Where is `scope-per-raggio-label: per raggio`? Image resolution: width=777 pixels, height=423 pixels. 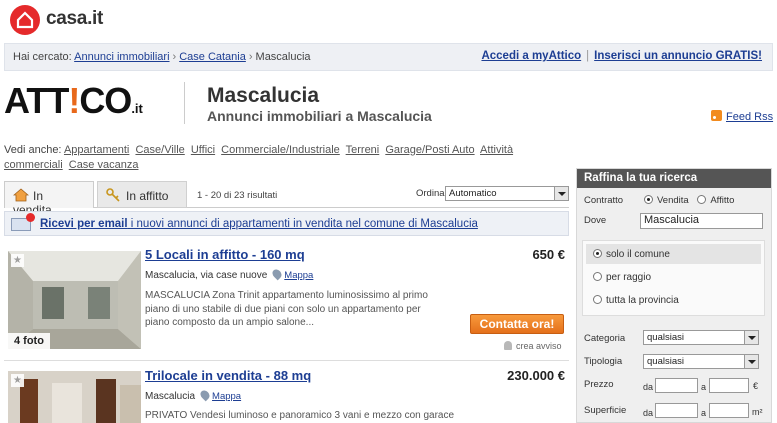
scope-per-raggio-label: per raggio is located at coordinates (628, 277).